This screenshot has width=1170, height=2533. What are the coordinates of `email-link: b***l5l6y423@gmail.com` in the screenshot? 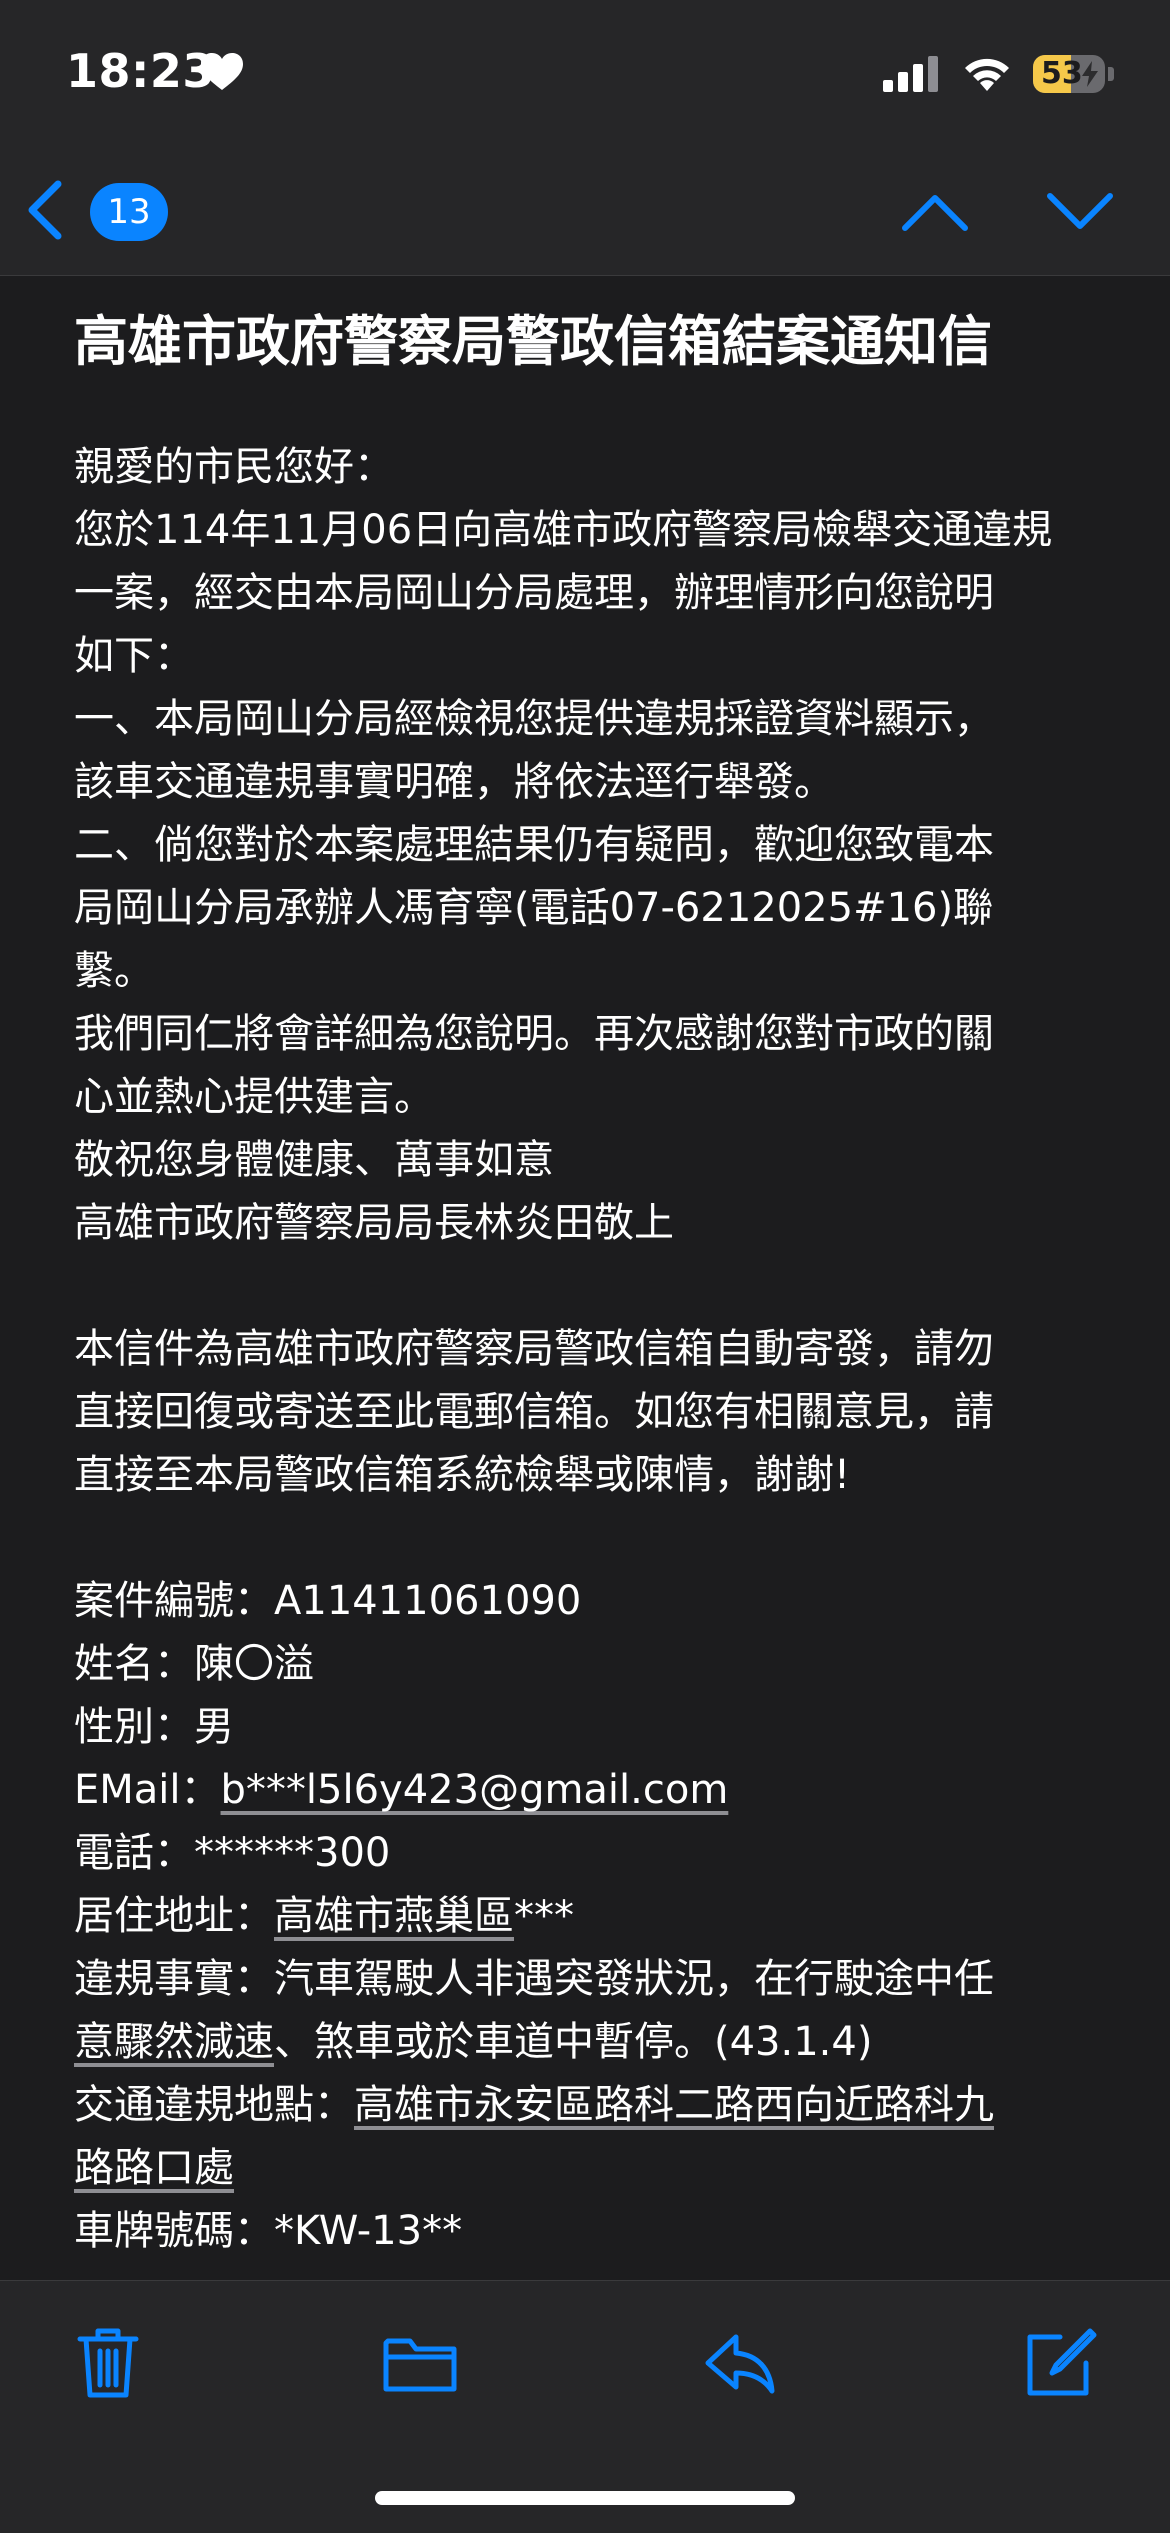 It's located at (475, 1790).